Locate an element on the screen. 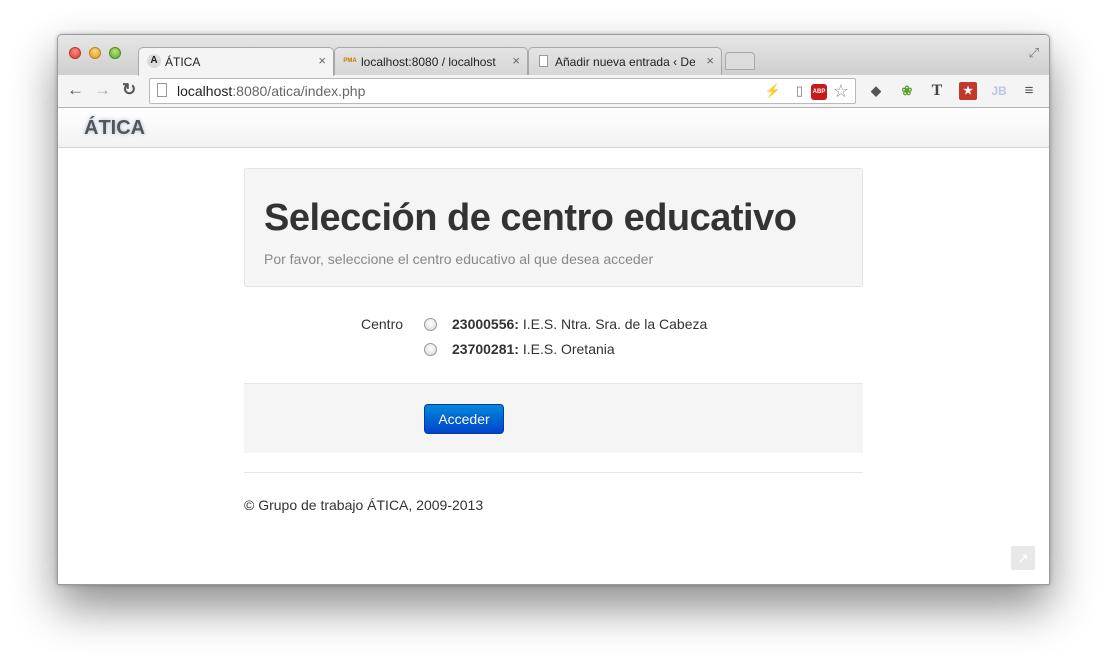 The width and height of the screenshot is (1105, 662). footer-divider is located at coordinates (553, 472).